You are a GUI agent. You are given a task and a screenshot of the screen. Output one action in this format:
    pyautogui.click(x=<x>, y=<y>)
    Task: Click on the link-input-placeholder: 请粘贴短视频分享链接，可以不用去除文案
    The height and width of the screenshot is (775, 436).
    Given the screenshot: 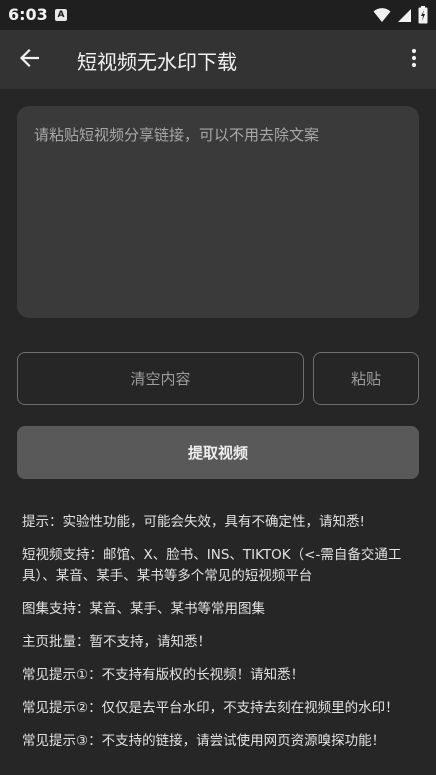 What is the action you would take?
    pyautogui.click(x=177, y=135)
    